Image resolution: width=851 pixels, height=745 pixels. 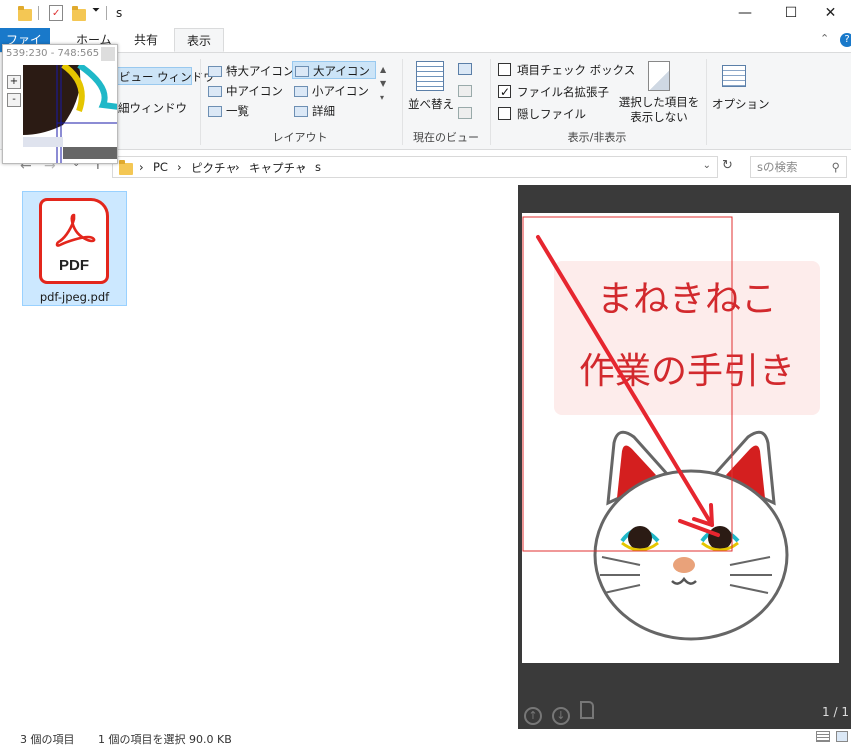 I want to click on magnifier-overlay: 539:230 - 748:565 + -, so click(x=60, y=104).